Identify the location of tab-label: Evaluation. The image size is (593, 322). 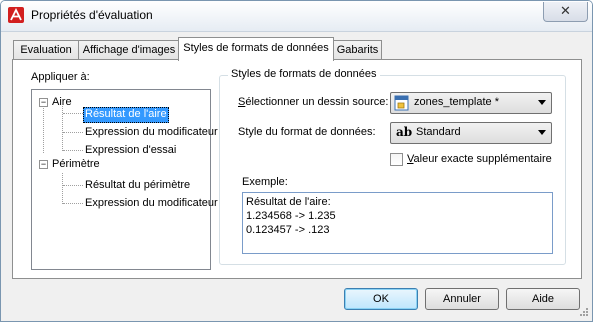
(46, 50).